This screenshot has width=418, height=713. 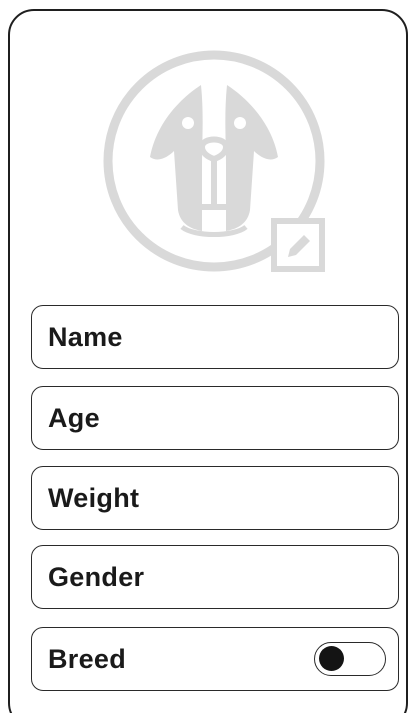 I want to click on pencil-icon, so click(x=298, y=245).